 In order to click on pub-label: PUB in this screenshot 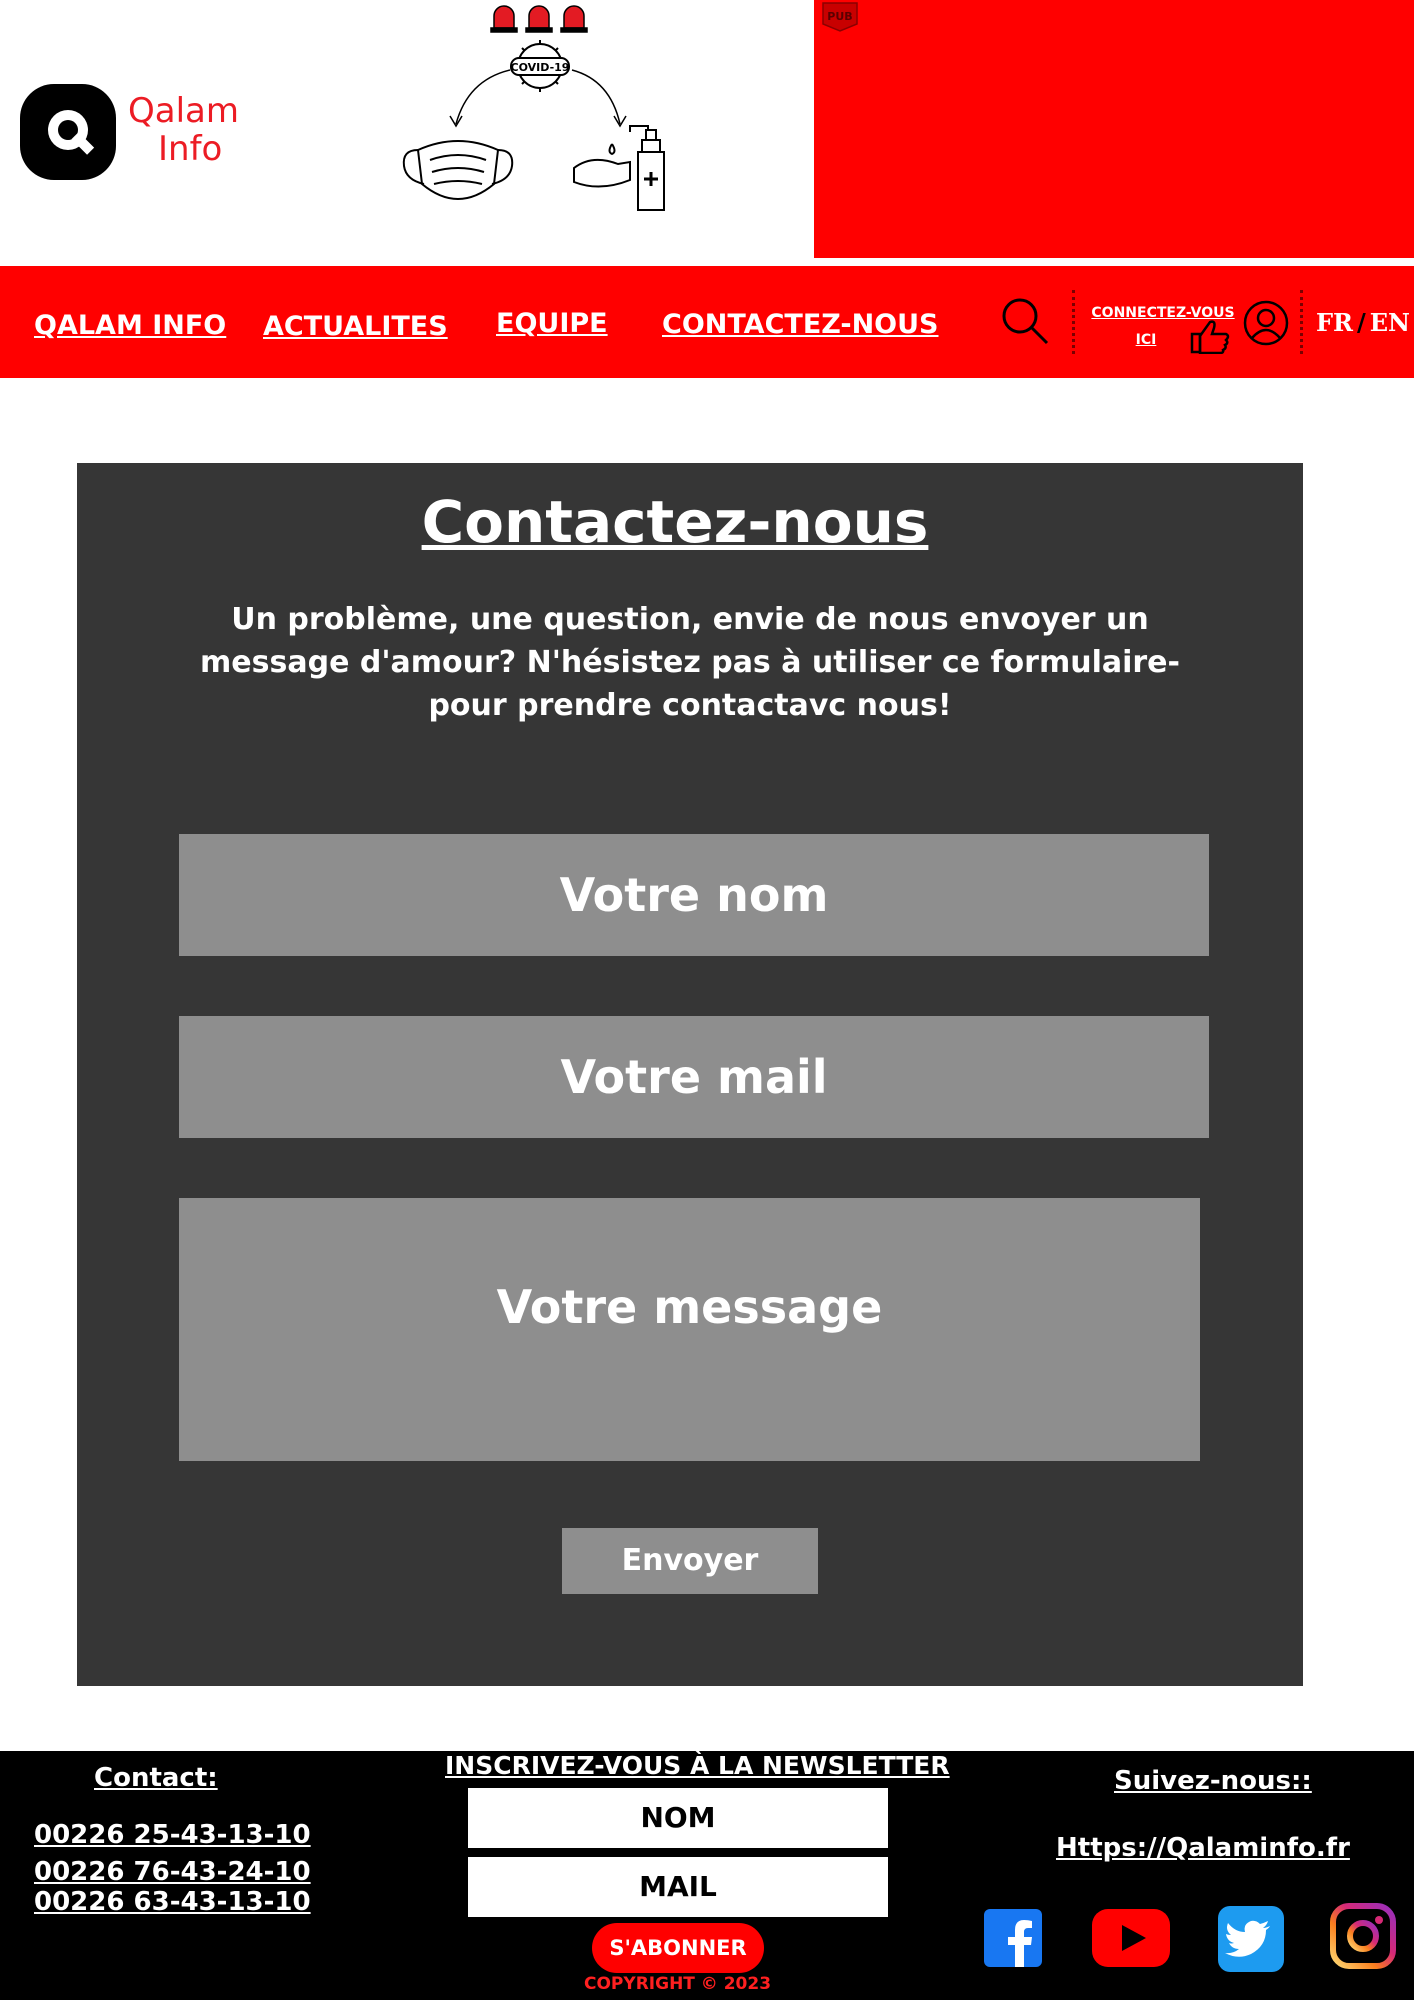, I will do `click(839, 16)`.